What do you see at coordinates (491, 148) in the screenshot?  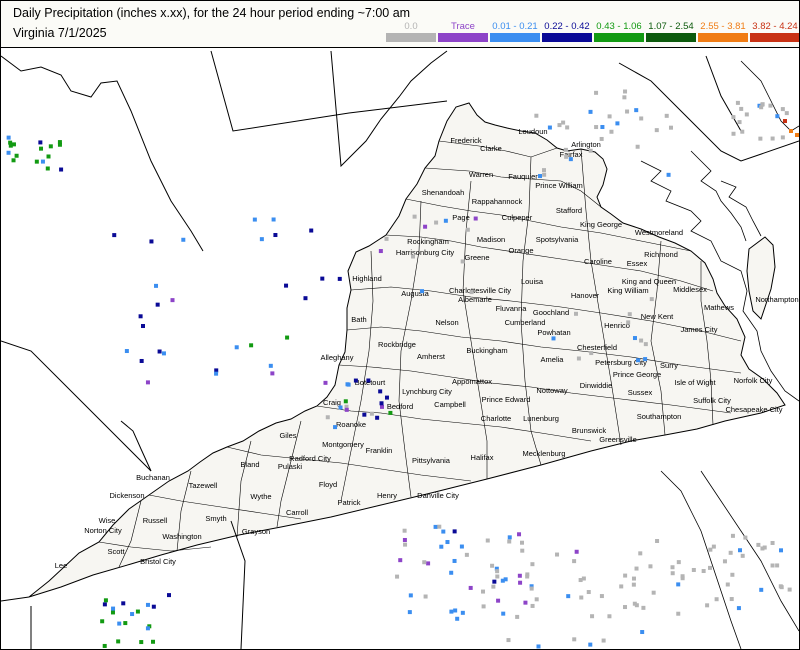 I see `county-label: Clarke` at bounding box center [491, 148].